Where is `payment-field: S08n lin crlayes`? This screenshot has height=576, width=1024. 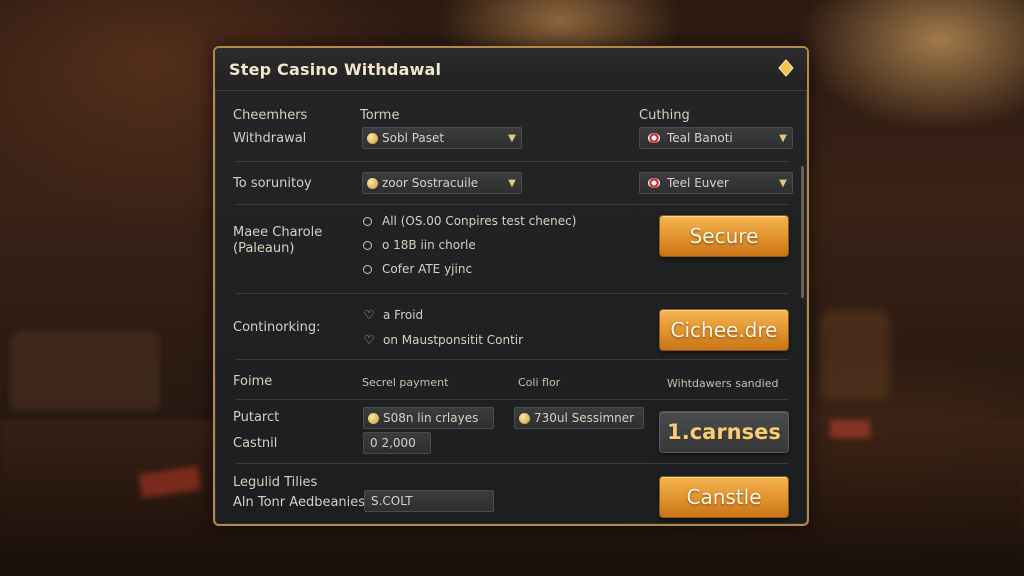 payment-field: S08n lin crlayes is located at coordinates (428, 418).